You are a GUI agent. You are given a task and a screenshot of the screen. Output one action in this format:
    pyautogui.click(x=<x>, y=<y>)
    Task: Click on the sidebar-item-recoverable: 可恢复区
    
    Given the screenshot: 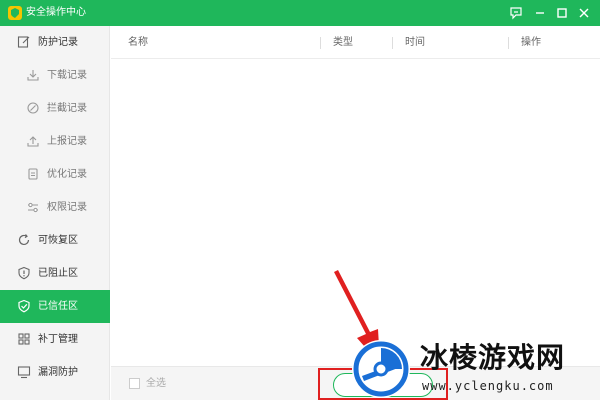 What is the action you would take?
    pyautogui.click(x=55, y=240)
    